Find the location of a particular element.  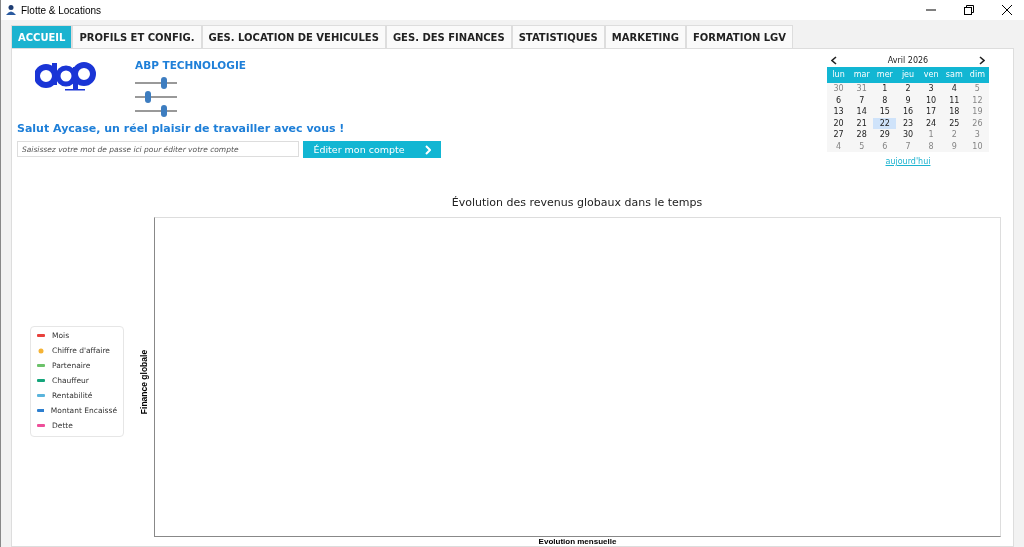

chevron-left-icon is located at coordinates (834, 60).